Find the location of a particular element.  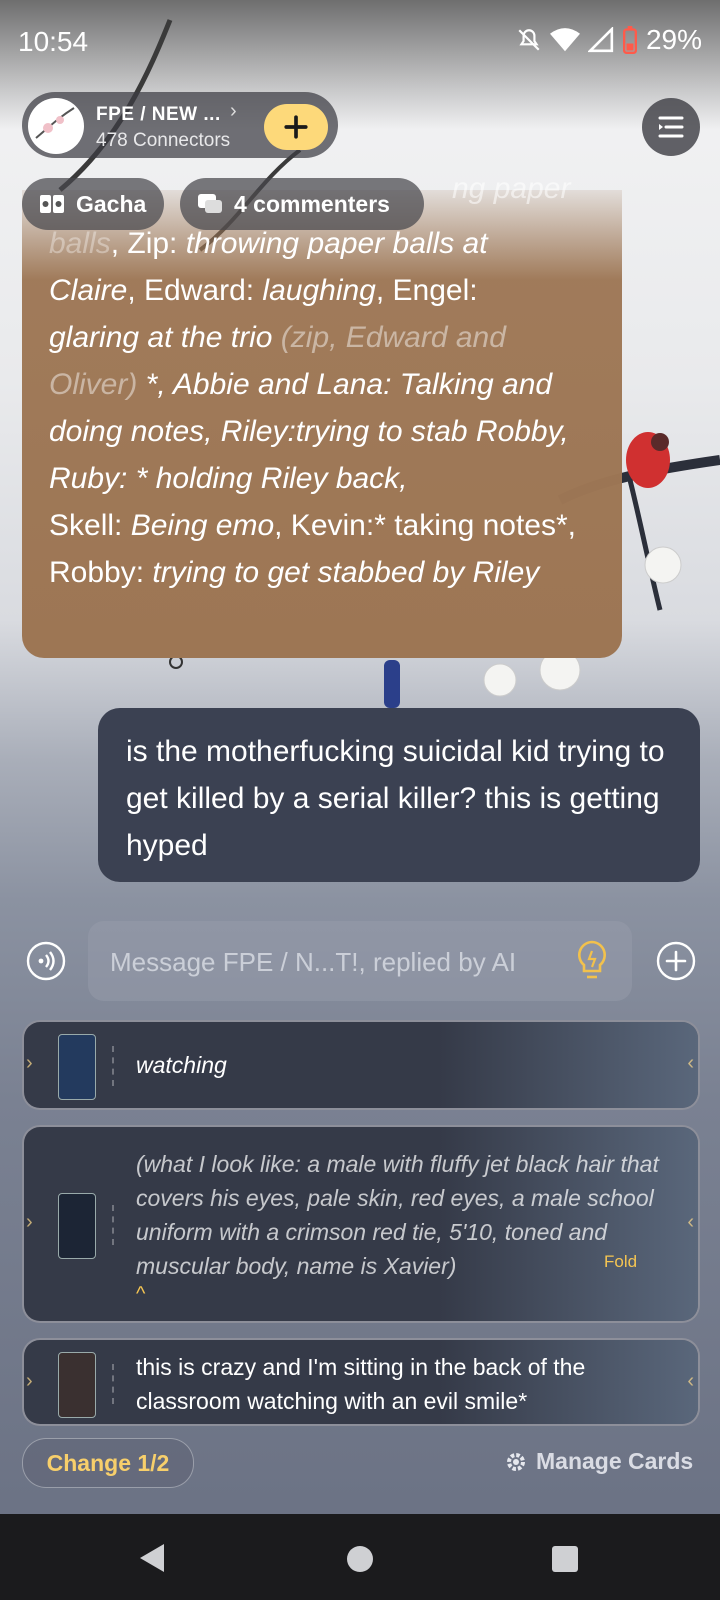

ai-segment: throwing paper balls at is located at coordinates (336, 243).